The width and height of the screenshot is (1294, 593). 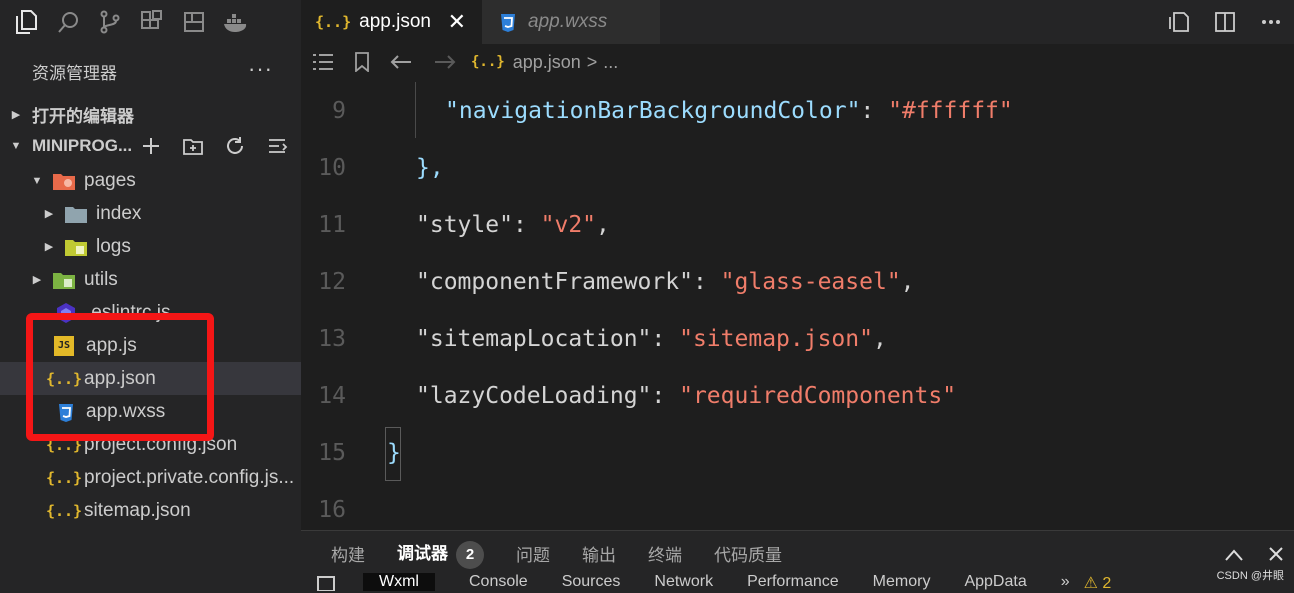 I want to click on tab-debugger: 调试器 2, so click(x=440, y=554).